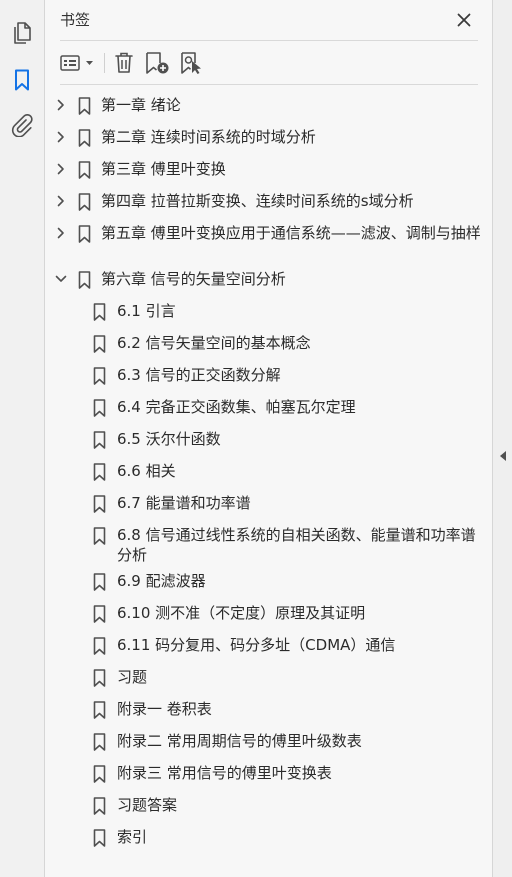 Image resolution: width=512 pixels, height=877 pixels. I want to click on bookmark-item: 习题, so click(268, 680).